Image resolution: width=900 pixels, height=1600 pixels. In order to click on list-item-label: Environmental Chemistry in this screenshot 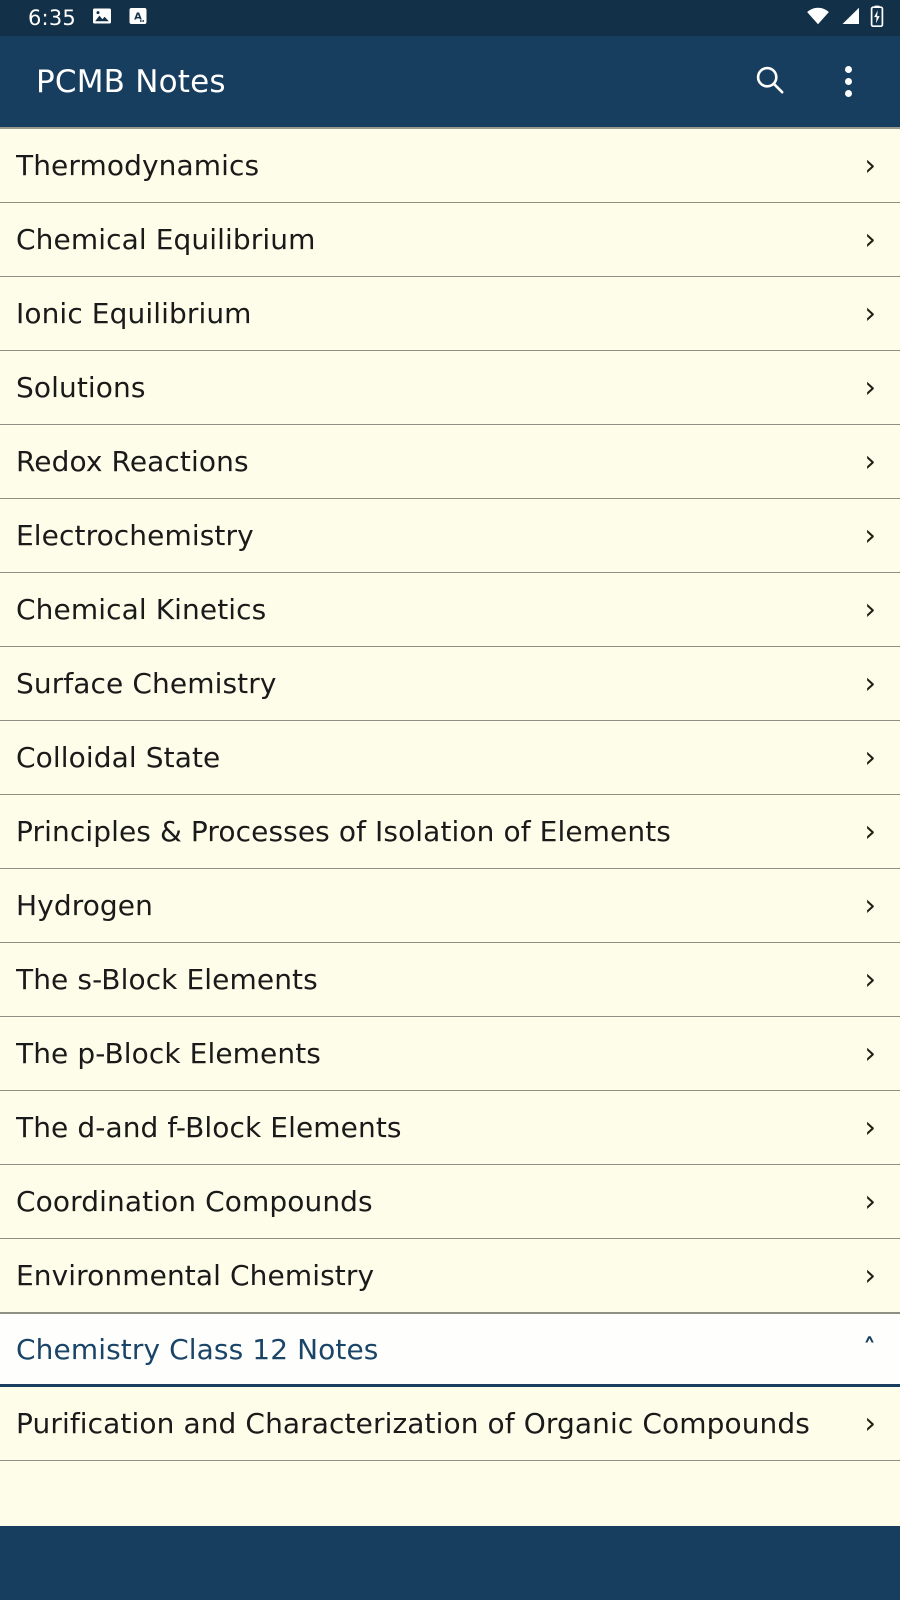, I will do `click(195, 1275)`.